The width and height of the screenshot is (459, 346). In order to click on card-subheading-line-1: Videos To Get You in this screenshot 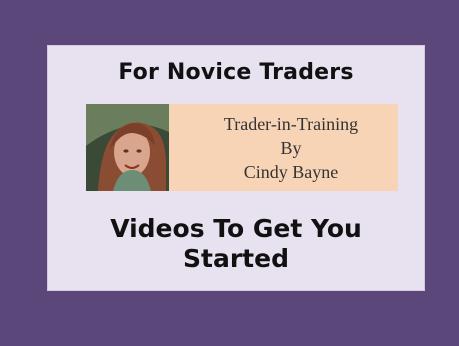, I will do `click(236, 228)`.